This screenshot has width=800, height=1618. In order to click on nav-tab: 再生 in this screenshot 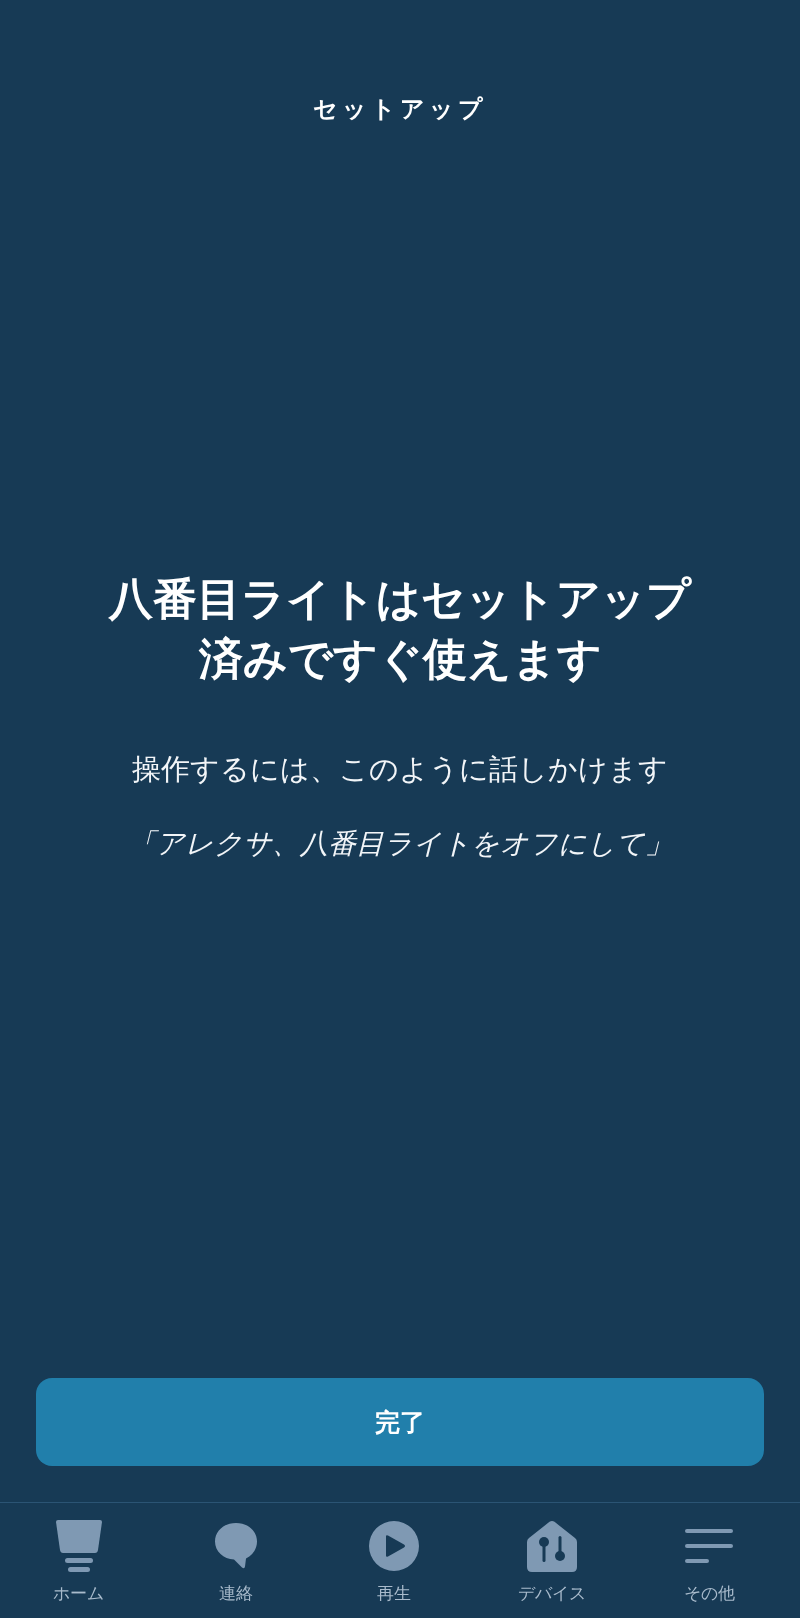, I will do `click(394, 1560)`.